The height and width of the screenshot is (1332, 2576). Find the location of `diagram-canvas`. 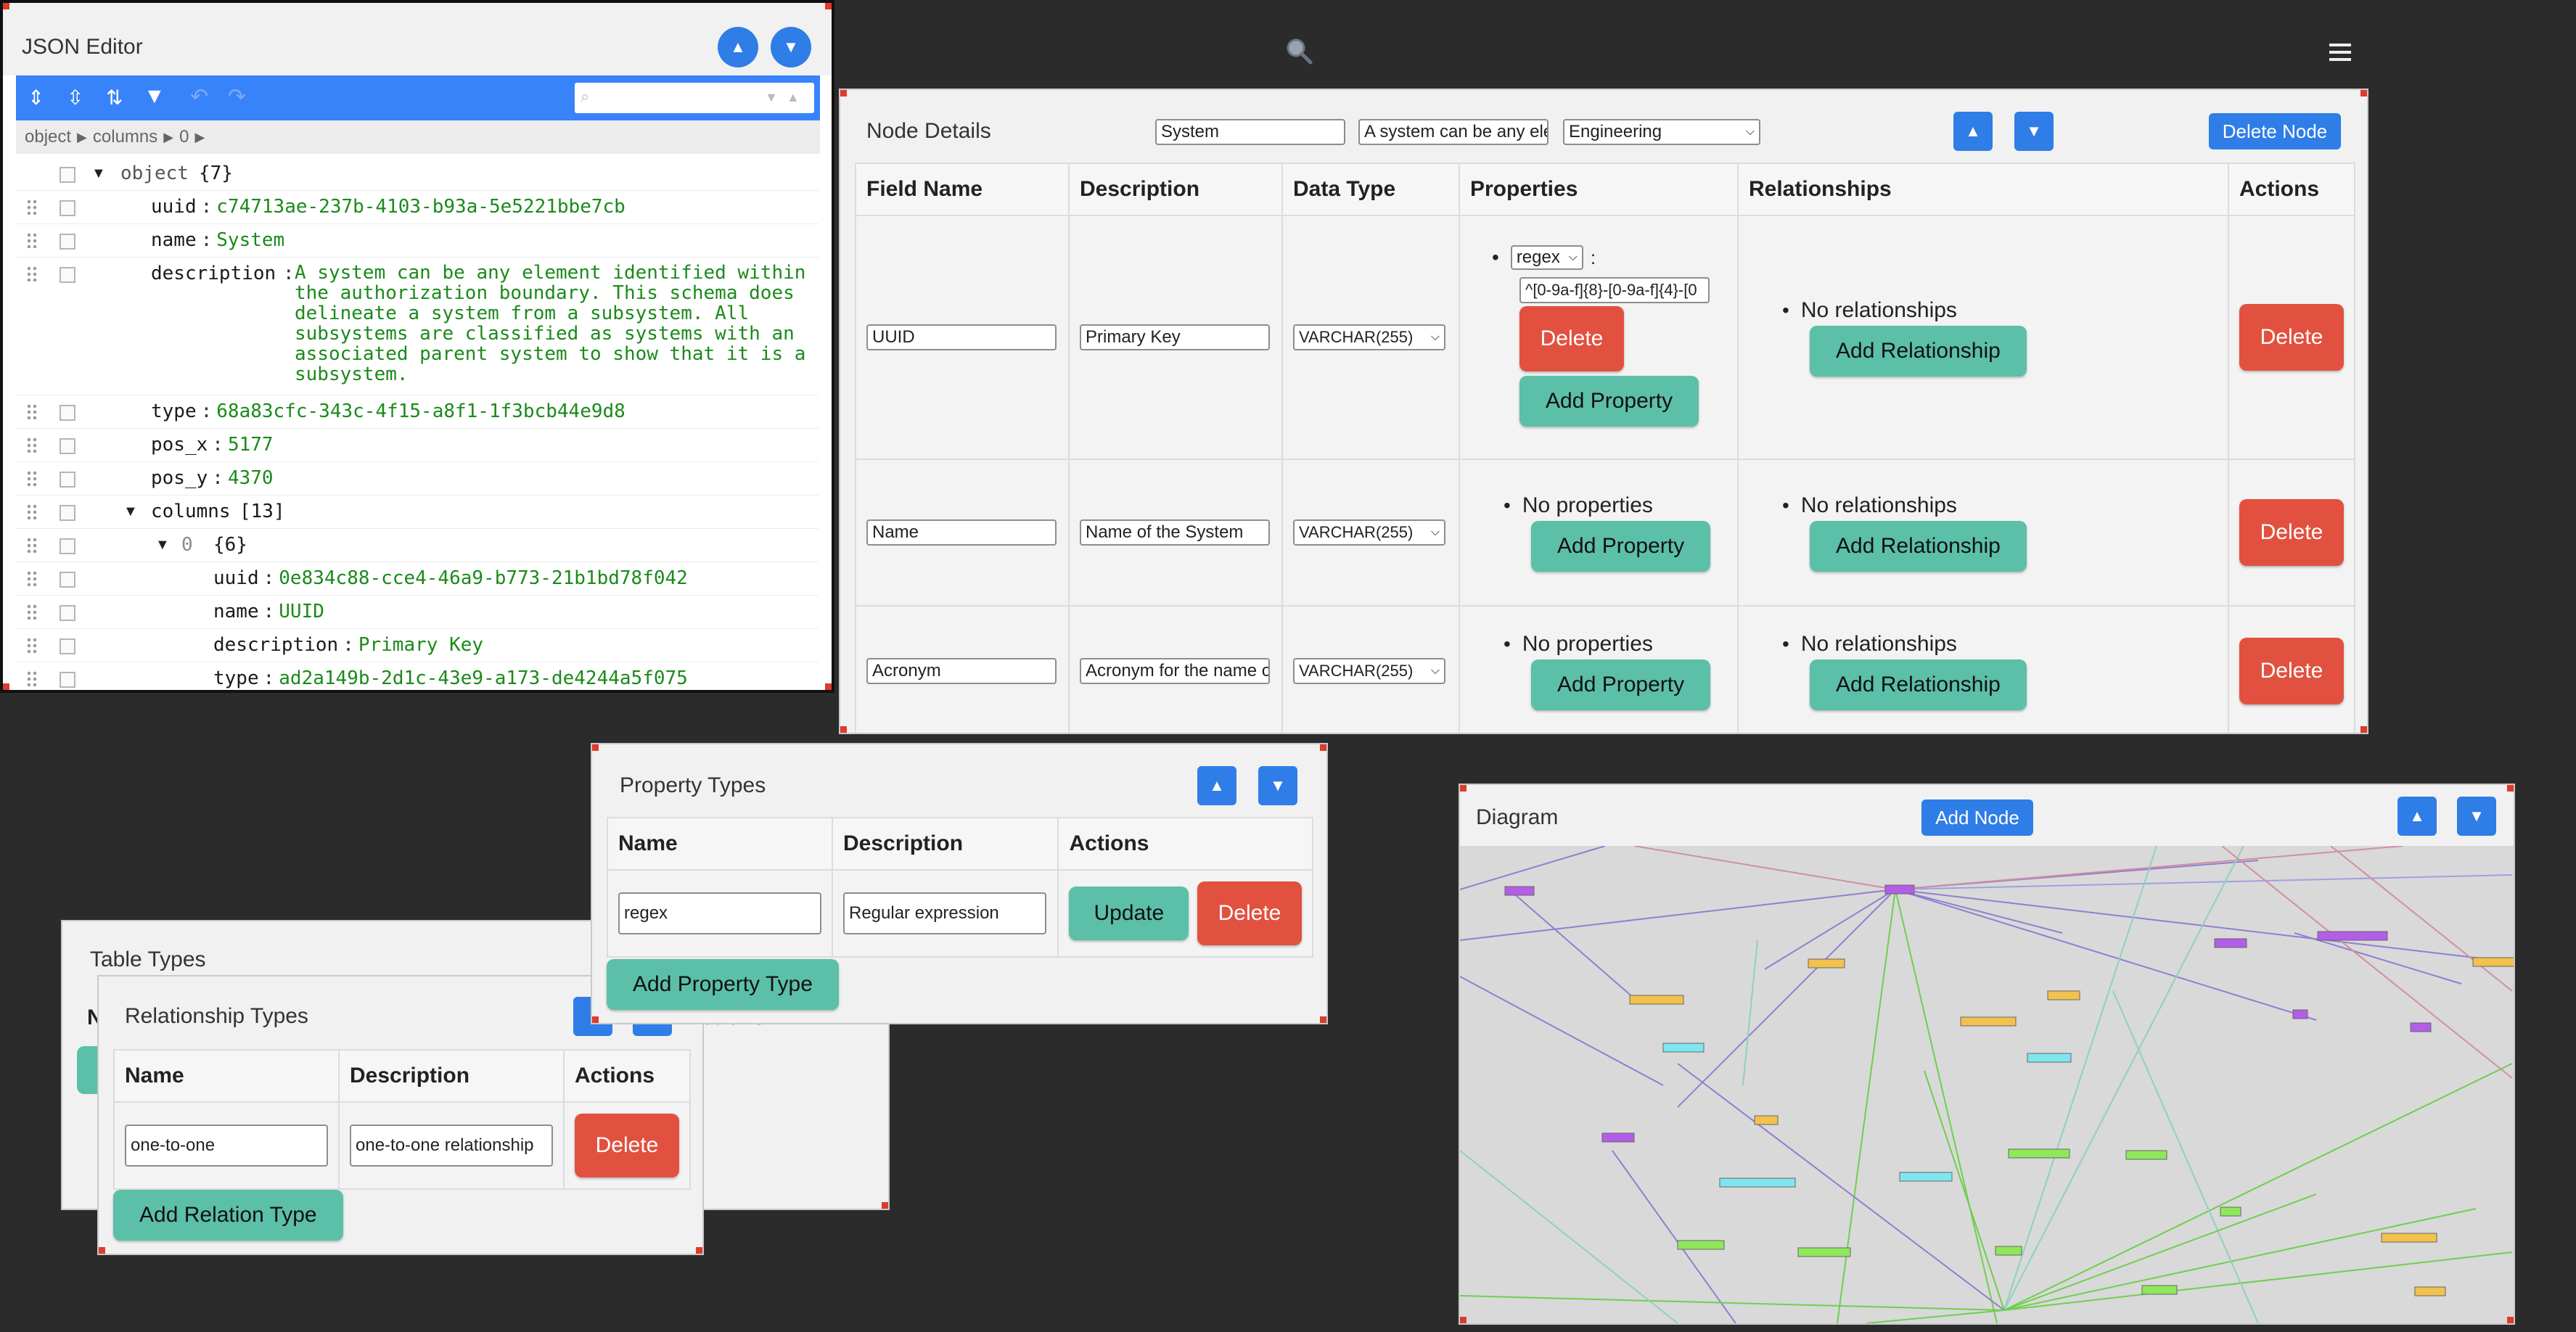

diagram-canvas is located at coordinates (1987, 1084).